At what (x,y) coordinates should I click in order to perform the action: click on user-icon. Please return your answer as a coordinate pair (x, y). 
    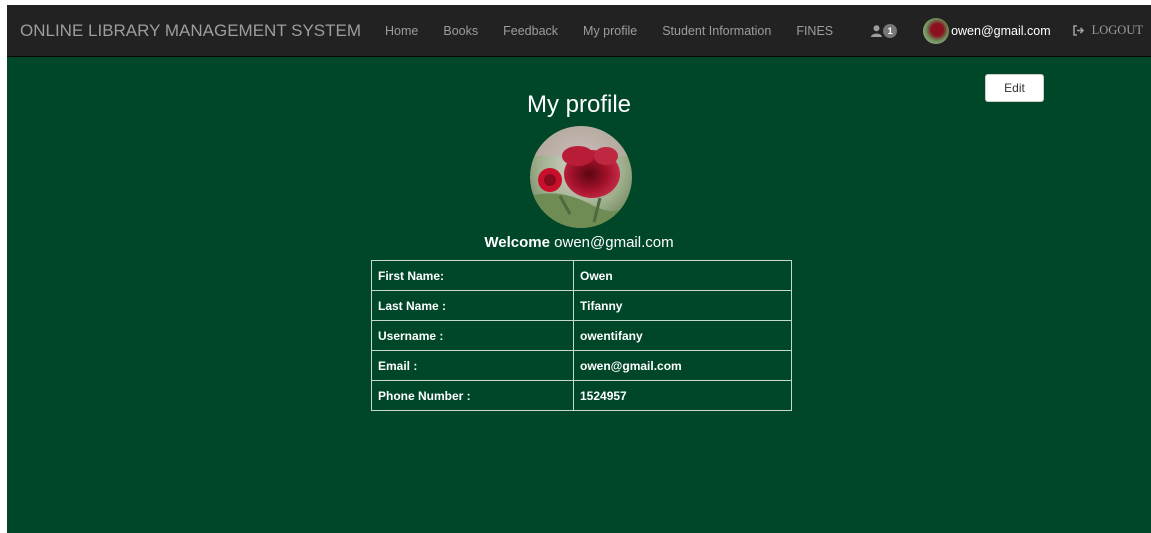
    Looking at the image, I should click on (877, 30).